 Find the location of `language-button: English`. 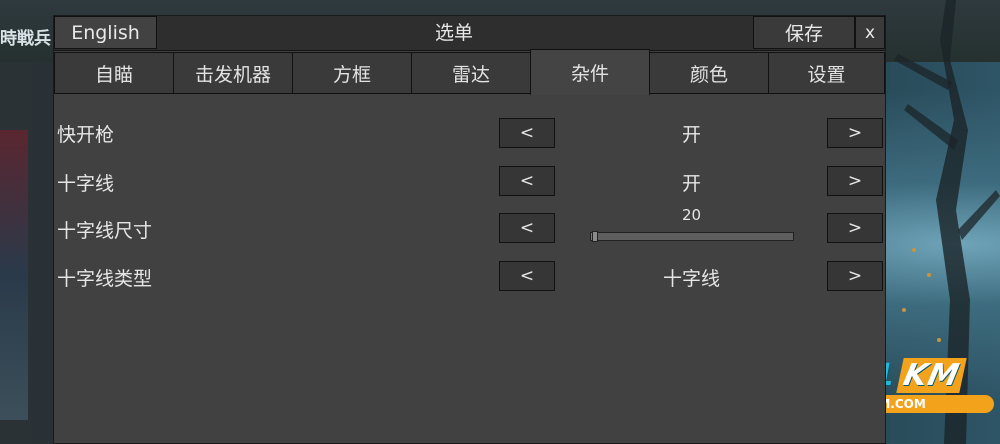

language-button: English is located at coordinates (105, 32).